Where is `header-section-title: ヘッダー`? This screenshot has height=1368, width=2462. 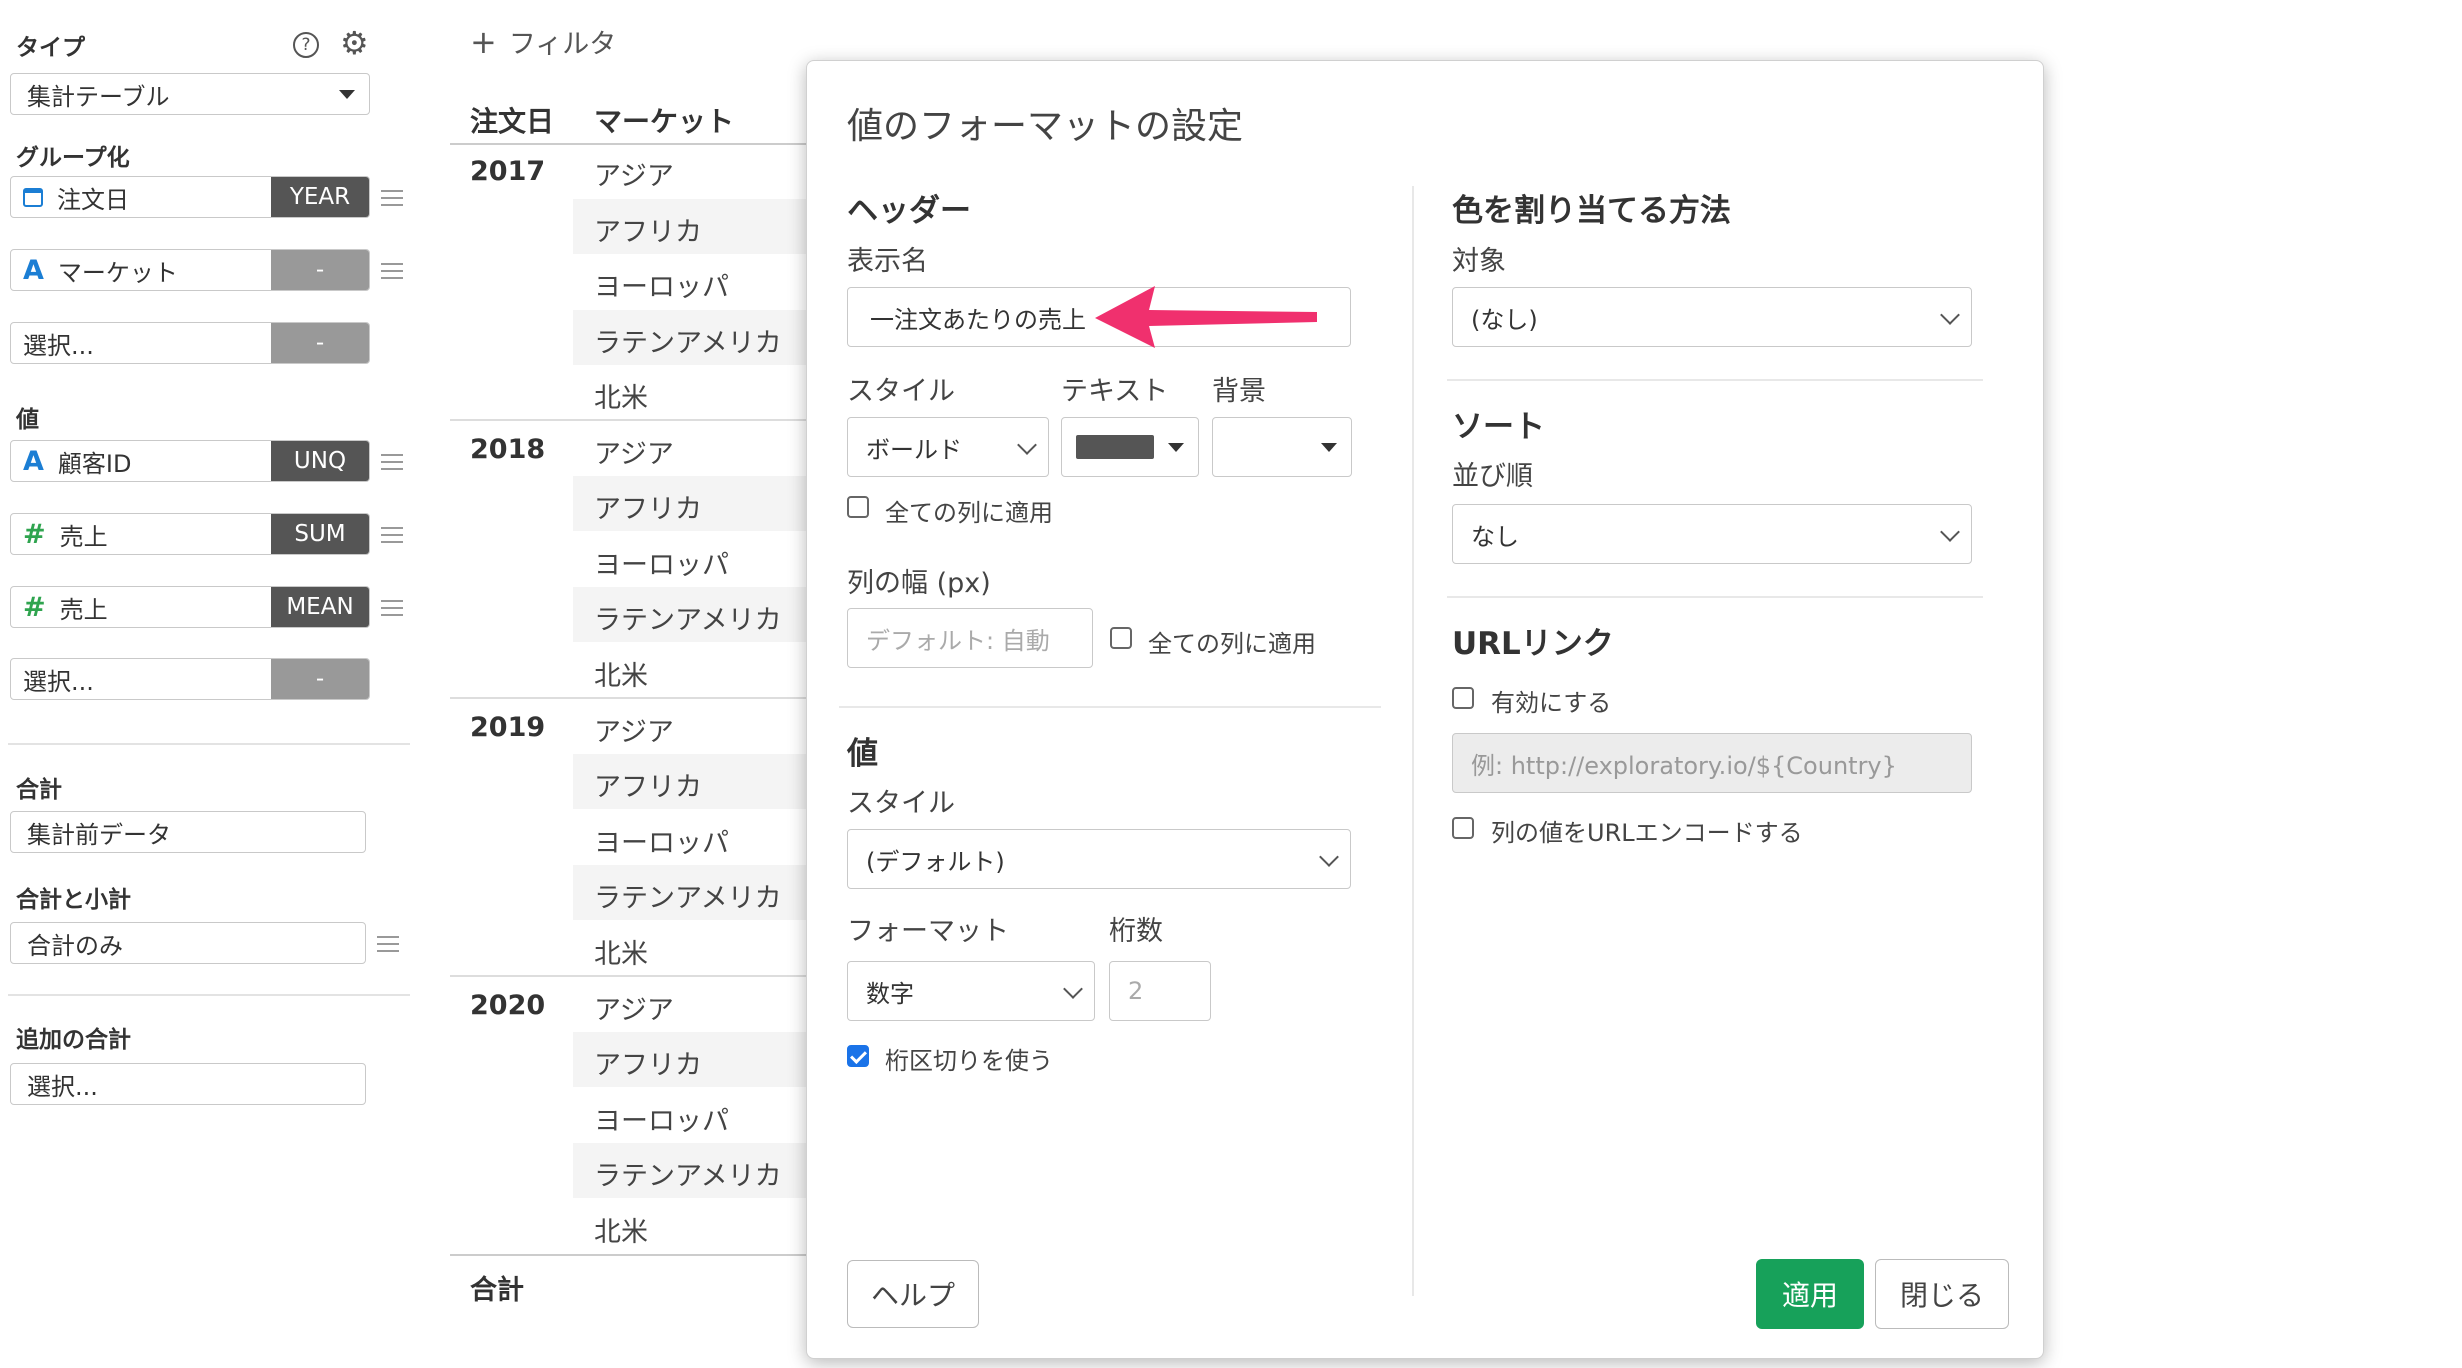
header-section-title: ヘッダー is located at coordinates (909, 211).